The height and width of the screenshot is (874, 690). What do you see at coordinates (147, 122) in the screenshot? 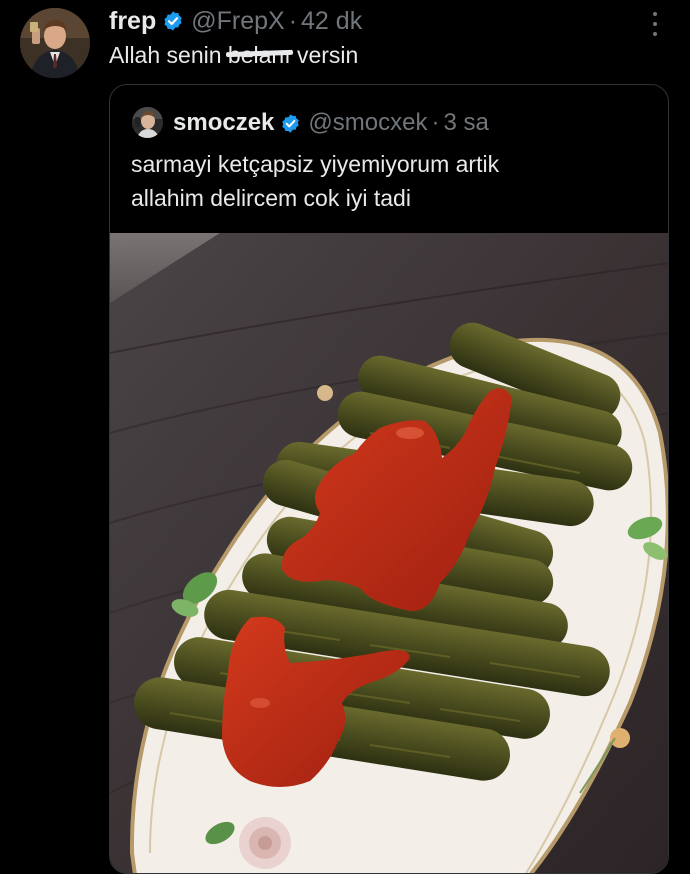
I see `quoted-author-avatar` at bounding box center [147, 122].